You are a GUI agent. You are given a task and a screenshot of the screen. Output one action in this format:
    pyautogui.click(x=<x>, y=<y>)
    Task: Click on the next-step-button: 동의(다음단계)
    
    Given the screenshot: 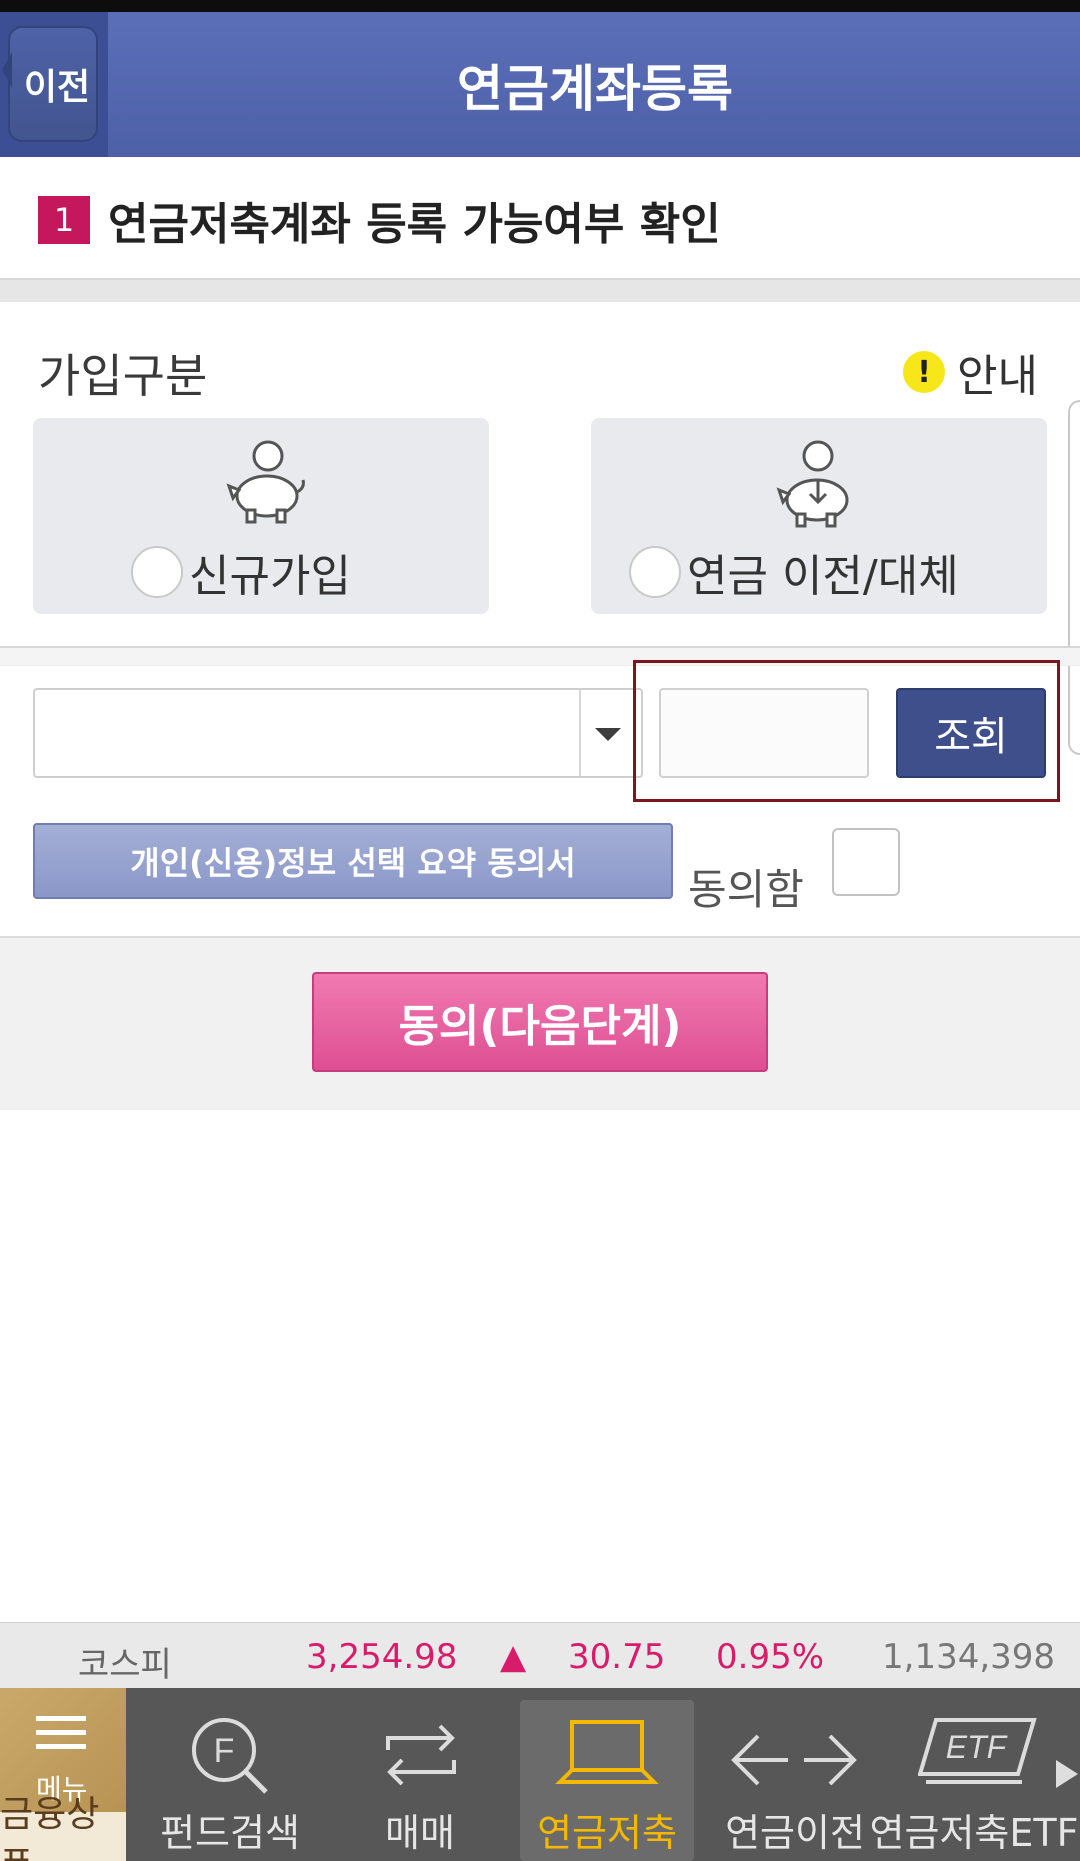 What is the action you would take?
    pyautogui.click(x=540, y=1022)
    